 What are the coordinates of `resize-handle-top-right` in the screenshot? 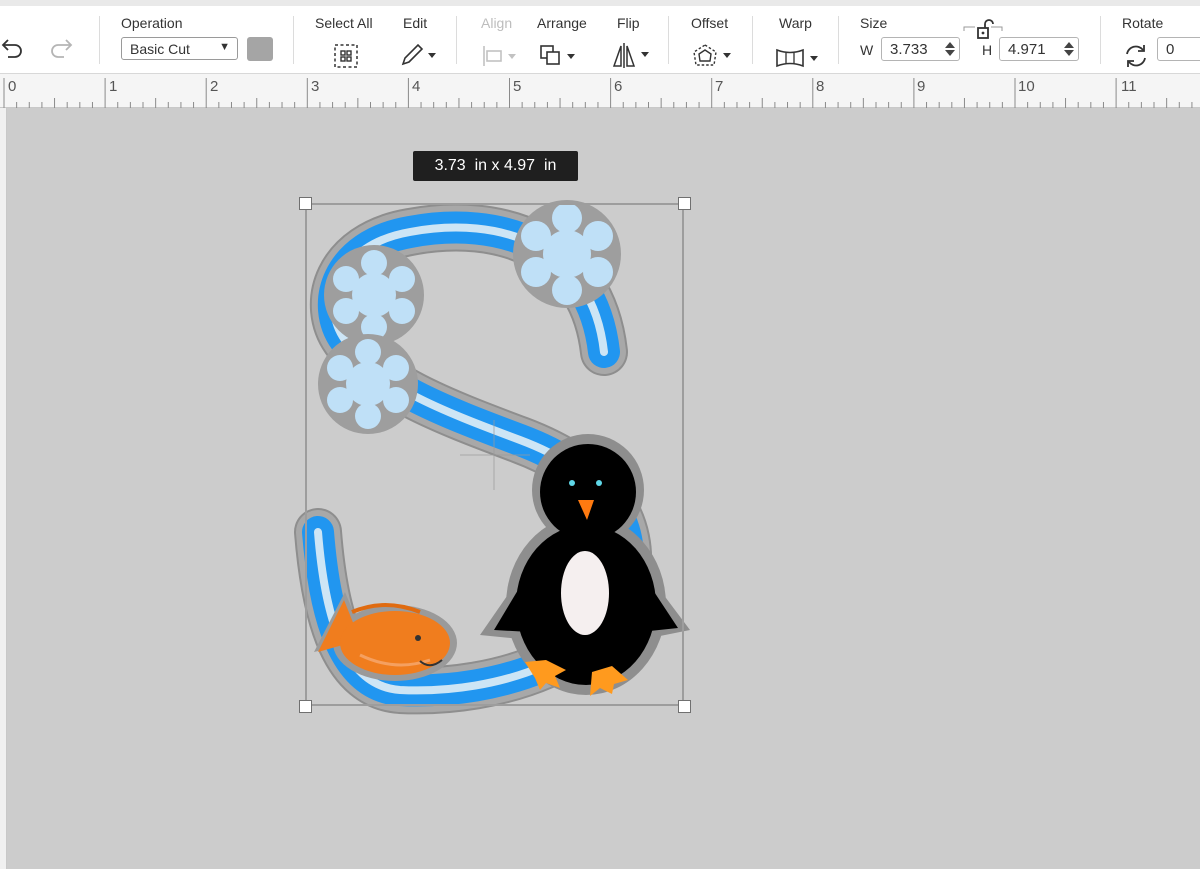 It's located at (684, 203).